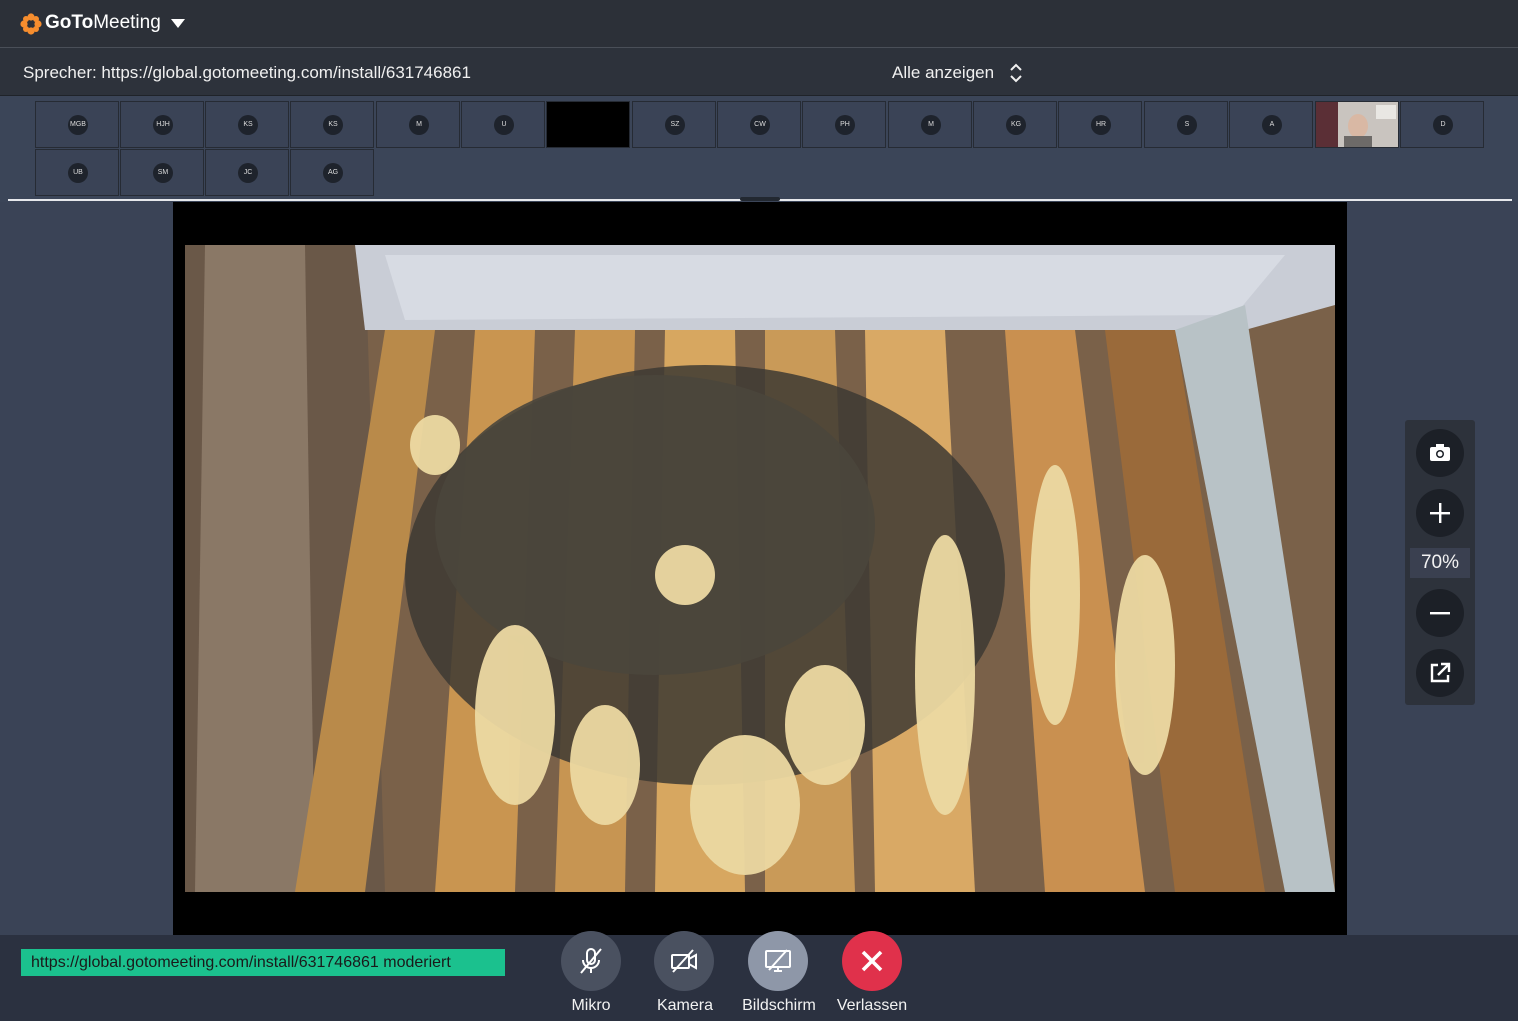 The width and height of the screenshot is (1518, 1021). Describe the element at coordinates (103, 22) in the screenshot. I see `app-name: GoToMeeting` at that location.